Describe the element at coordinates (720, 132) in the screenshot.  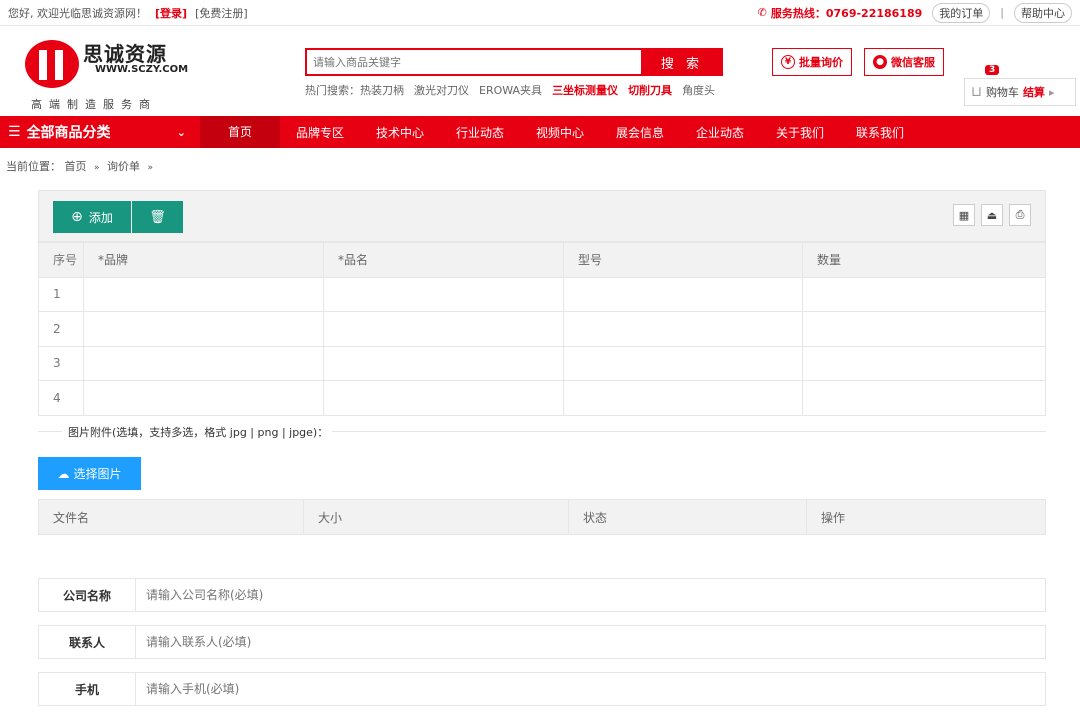
I see `nav-item-company-news: 企业动态` at that location.